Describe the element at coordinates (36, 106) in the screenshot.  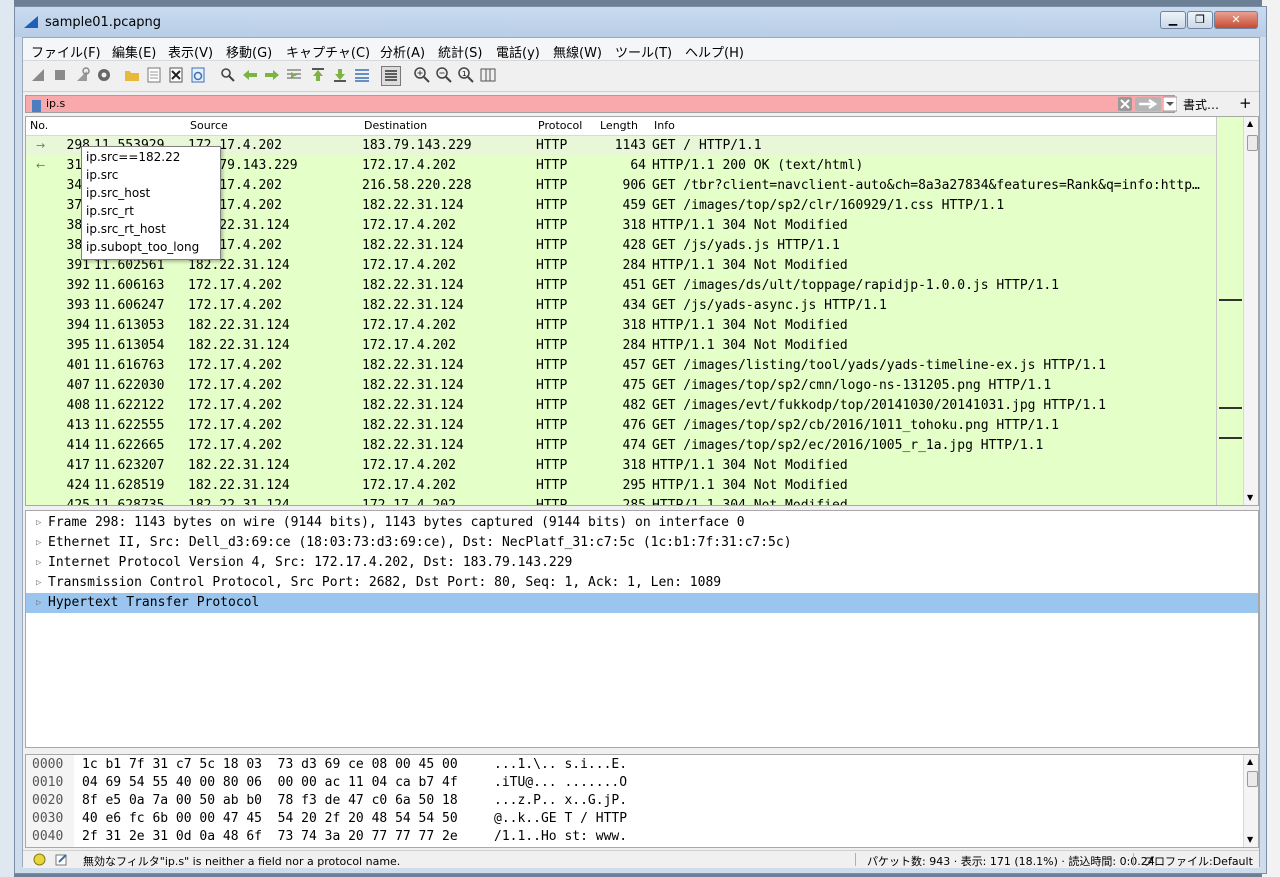
I see `filter-bookmark-icon` at that location.